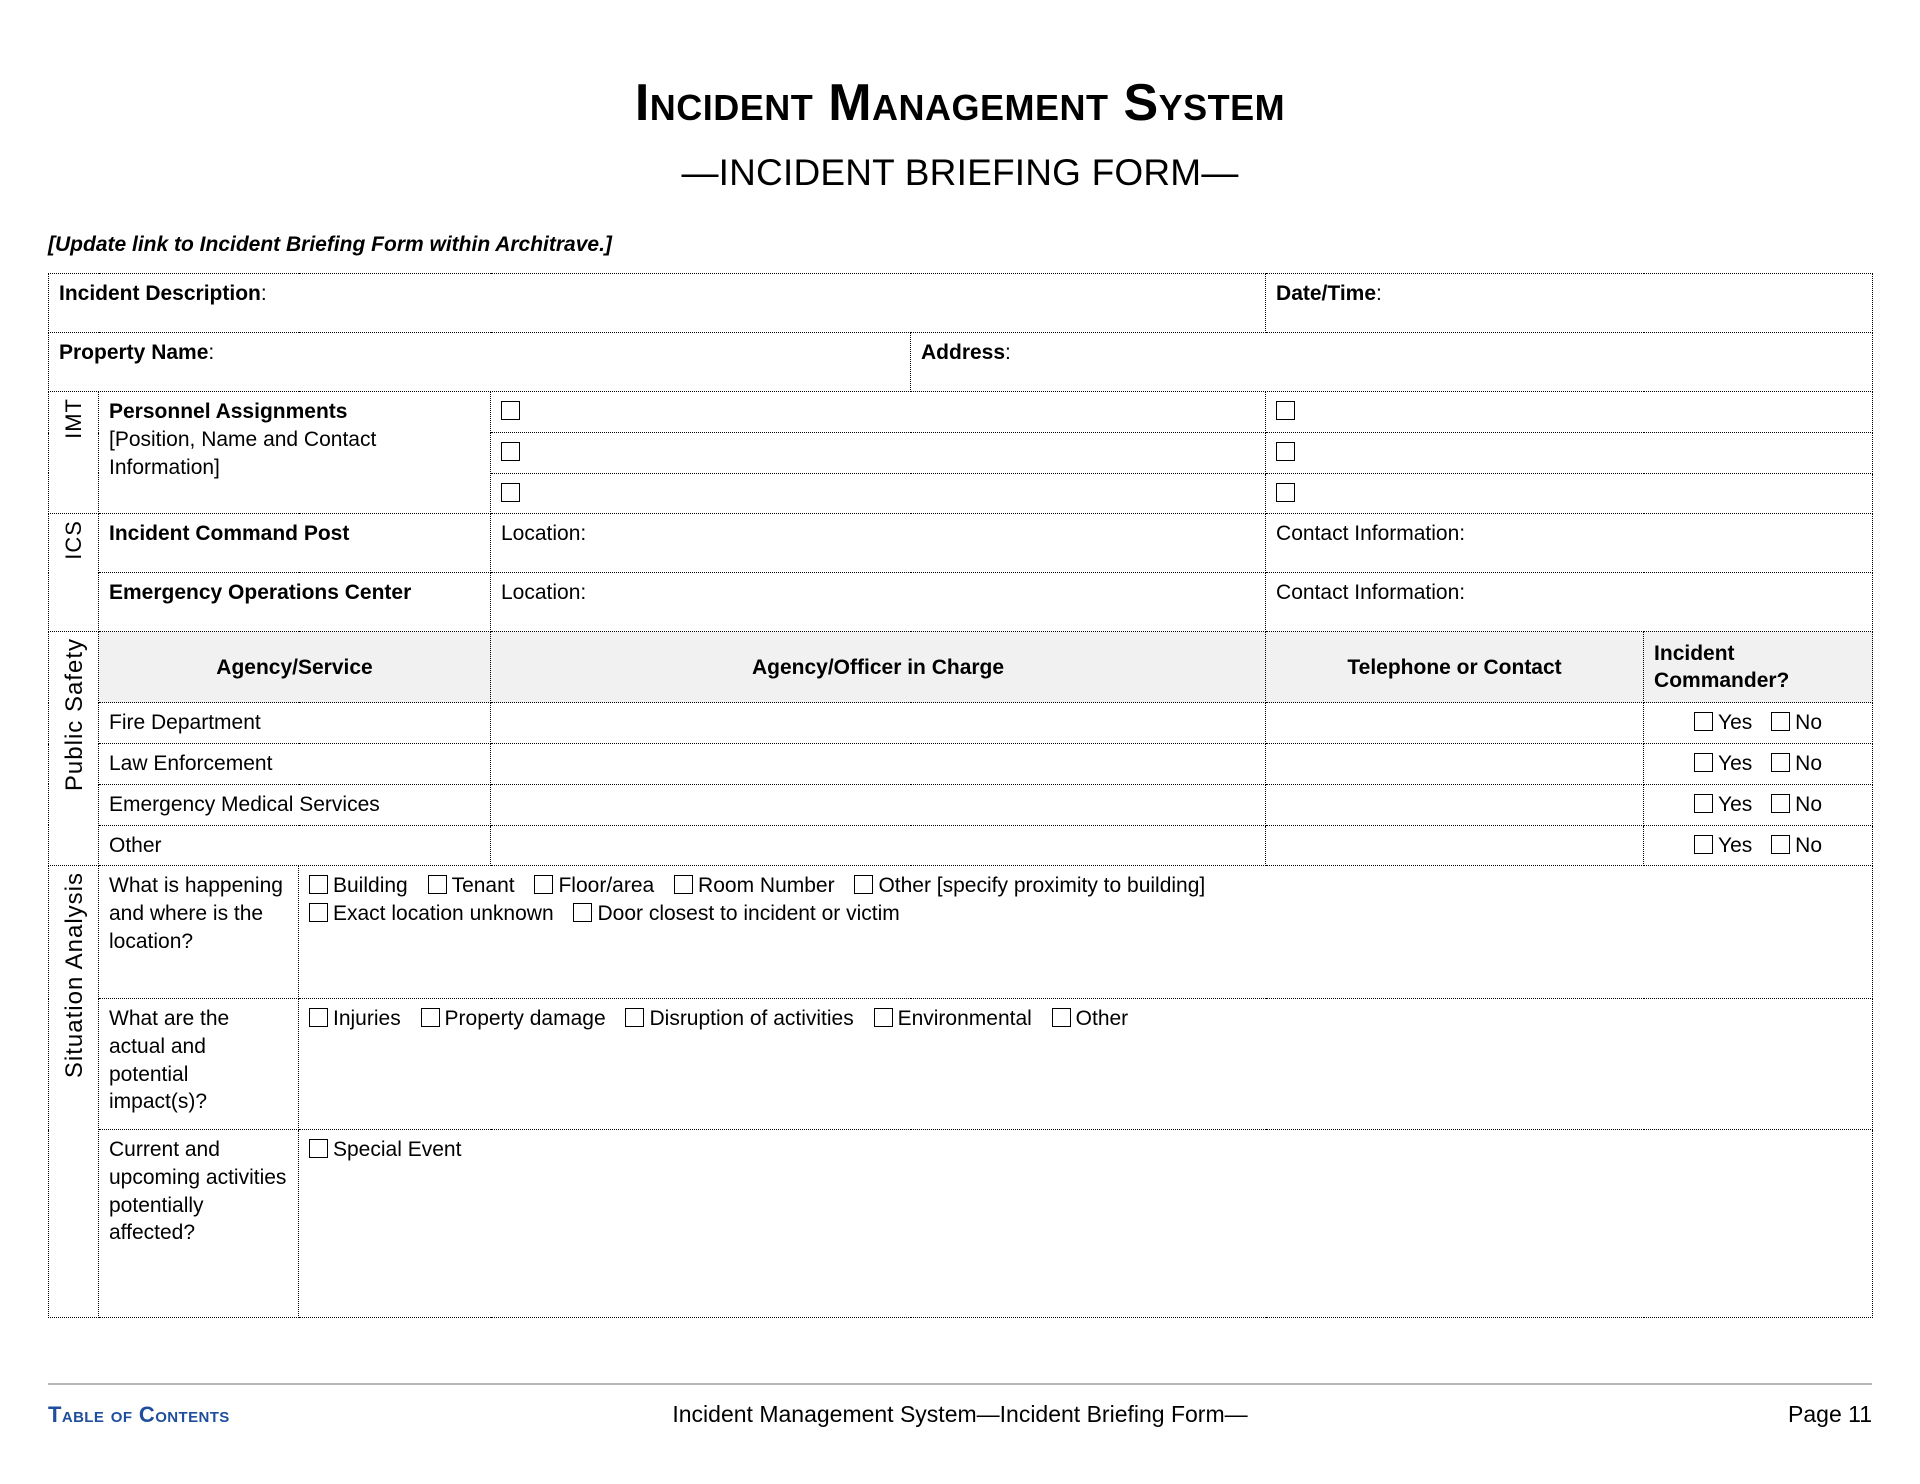 Image resolution: width=1920 pixels, height=1484 pixels. What do you see at coordinates (878, 804) in the screenshot?
I see `agency-officer-ems` at bounding box center [878, 804].